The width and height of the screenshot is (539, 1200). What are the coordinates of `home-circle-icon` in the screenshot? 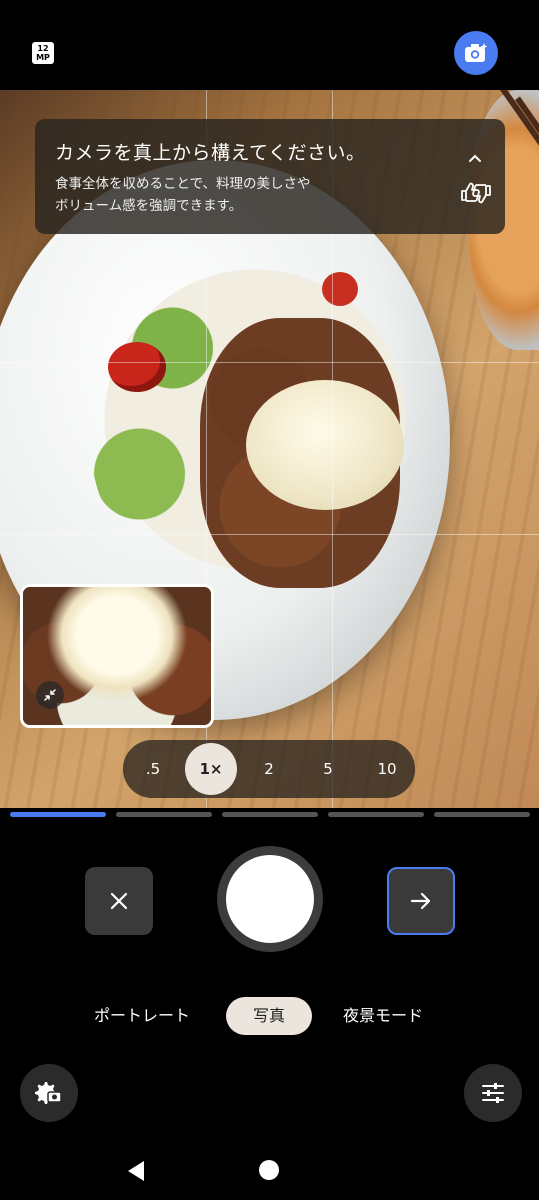 It's located at (269, 1170).